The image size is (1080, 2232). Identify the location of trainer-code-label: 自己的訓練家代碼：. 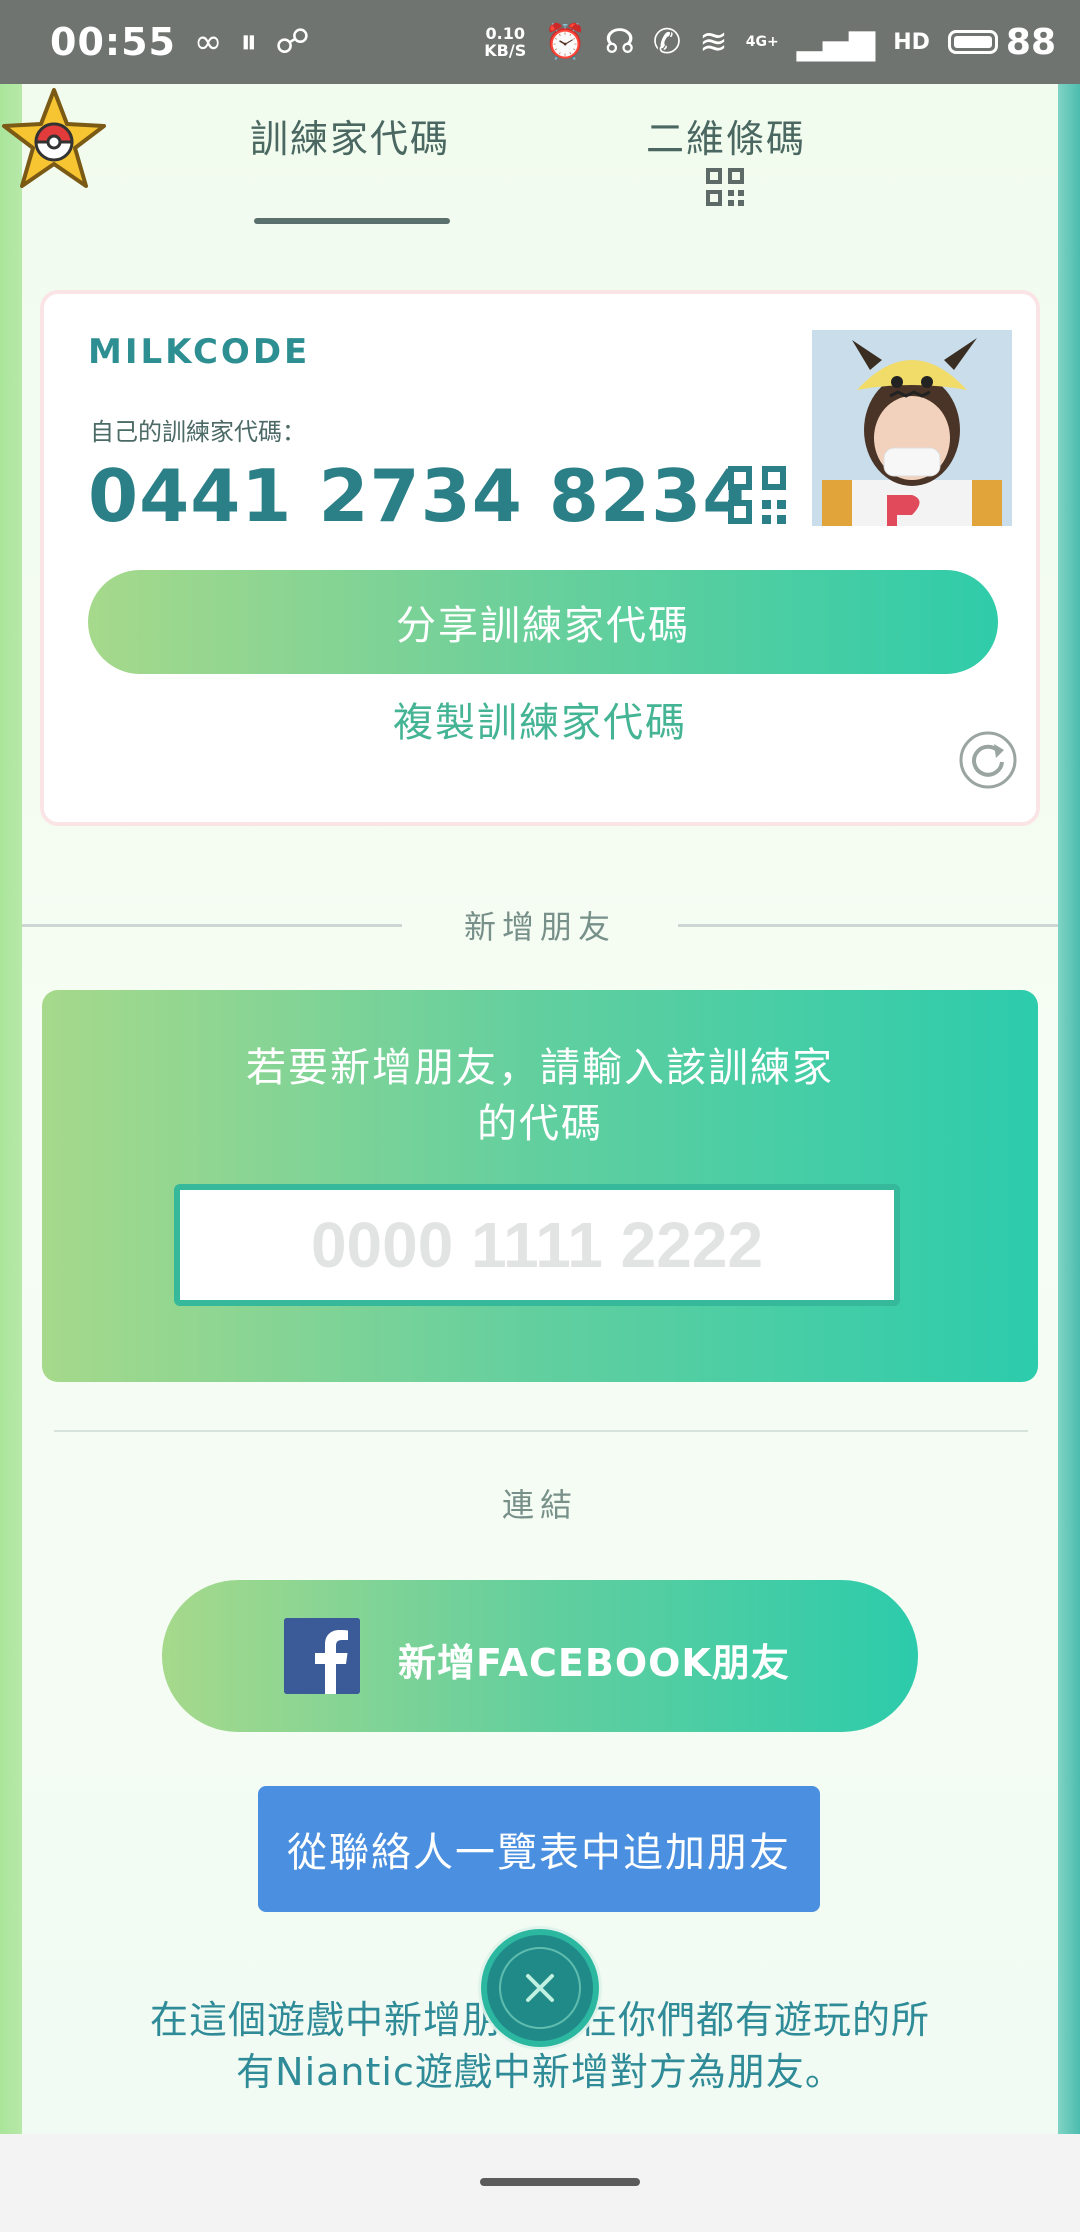
(198, 432).